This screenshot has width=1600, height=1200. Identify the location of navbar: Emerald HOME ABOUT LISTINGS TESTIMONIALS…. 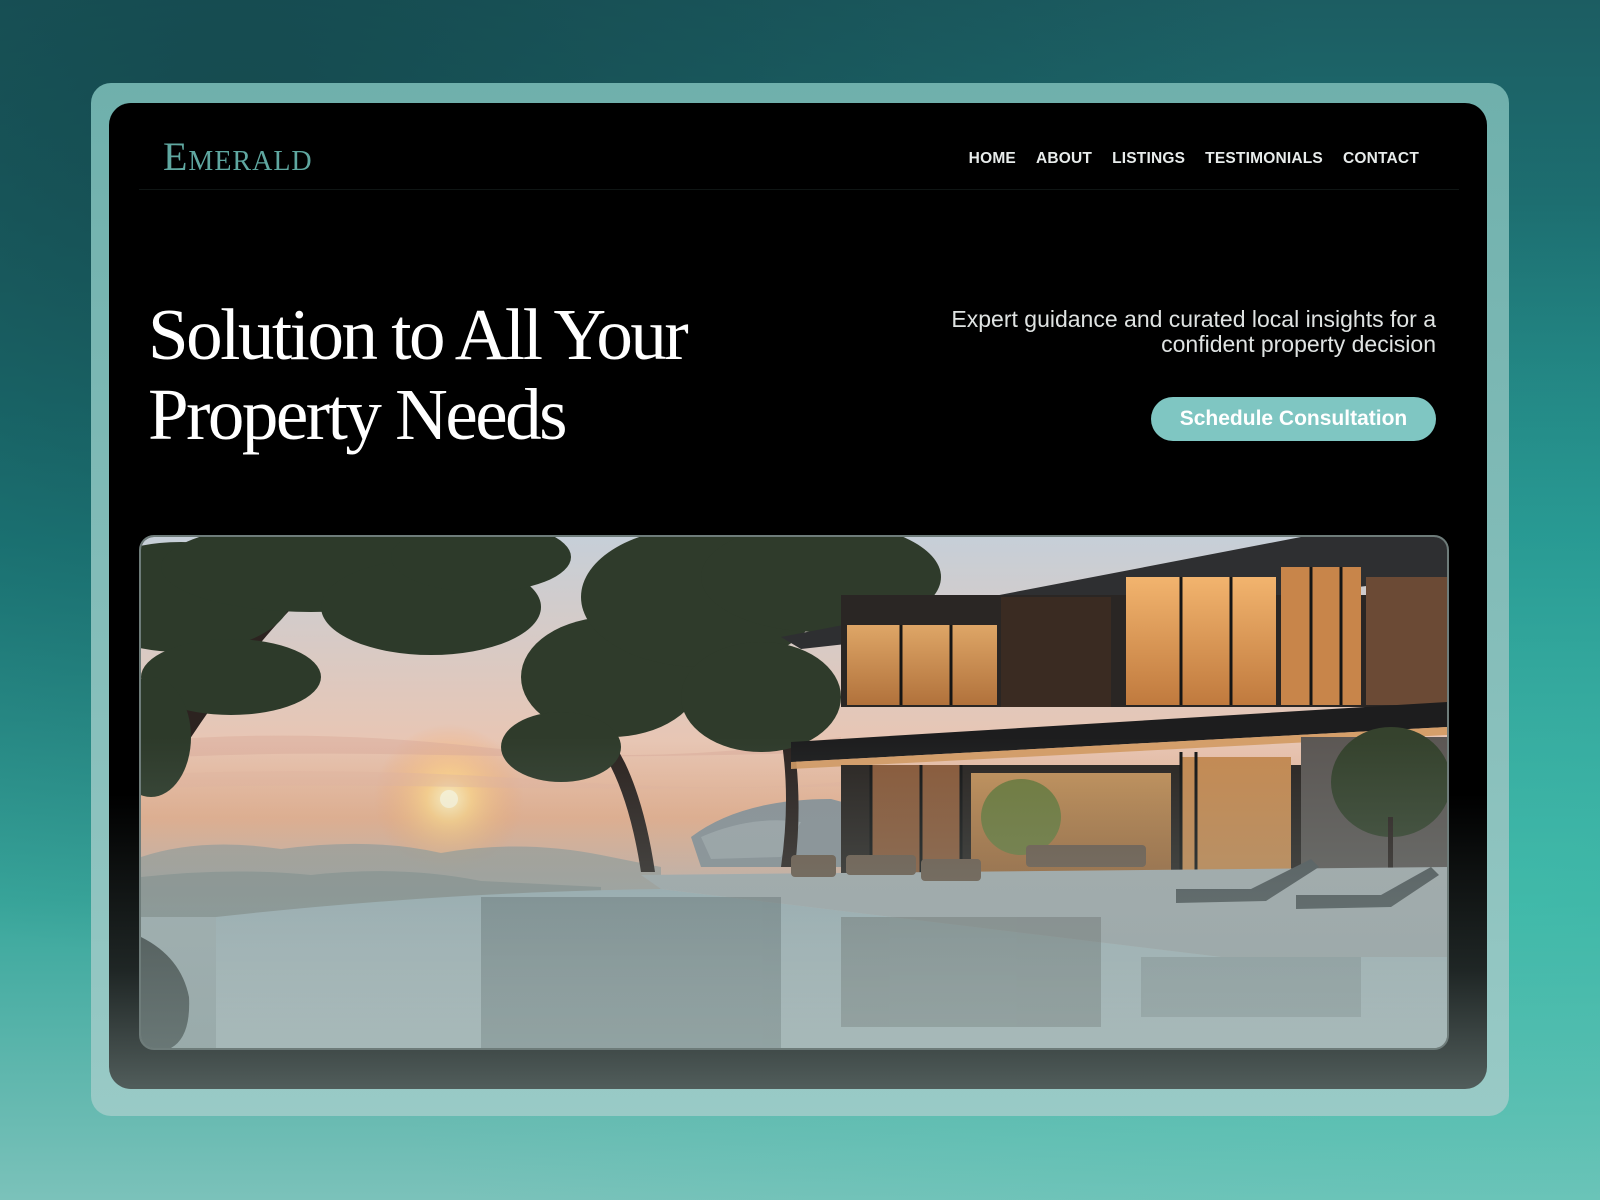
(799, 146).